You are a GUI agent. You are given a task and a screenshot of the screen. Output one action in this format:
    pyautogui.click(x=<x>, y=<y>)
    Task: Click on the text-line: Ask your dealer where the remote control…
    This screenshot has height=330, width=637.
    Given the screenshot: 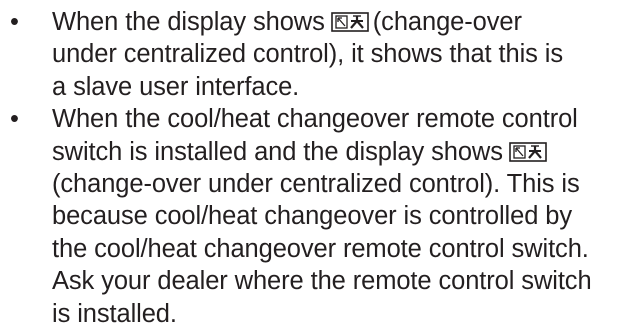 What is the action you would take?
    pyautogui.click(x=322, y=281)
    